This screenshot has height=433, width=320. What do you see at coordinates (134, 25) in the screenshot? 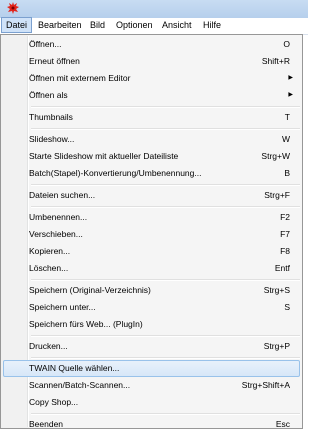
I see `menu-optionen: Optionen` at bounding box center [134, 25].